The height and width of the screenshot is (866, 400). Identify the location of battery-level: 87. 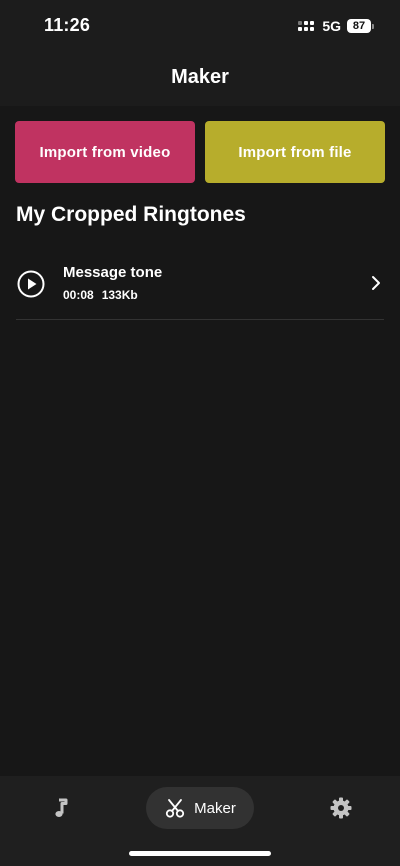
(359, 26).